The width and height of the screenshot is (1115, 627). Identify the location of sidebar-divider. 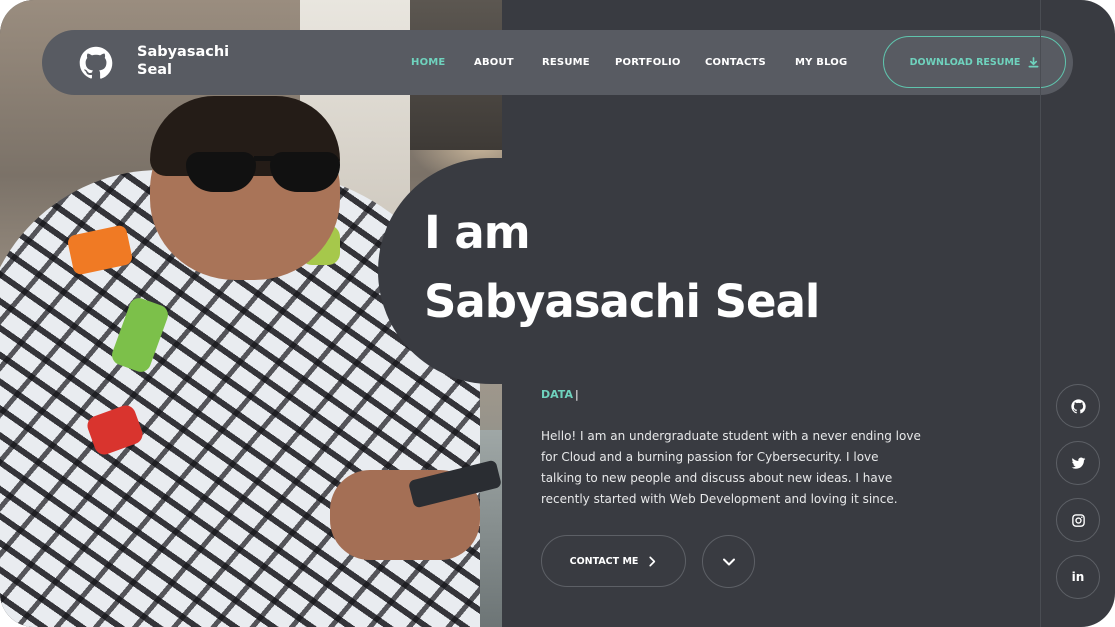
(1040, 313).